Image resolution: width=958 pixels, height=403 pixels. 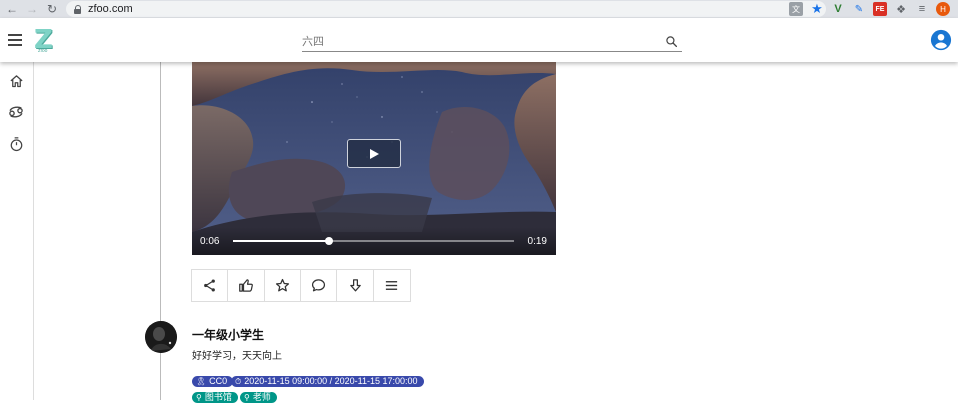 I want to click on avatar, so click(x=161, y=337).